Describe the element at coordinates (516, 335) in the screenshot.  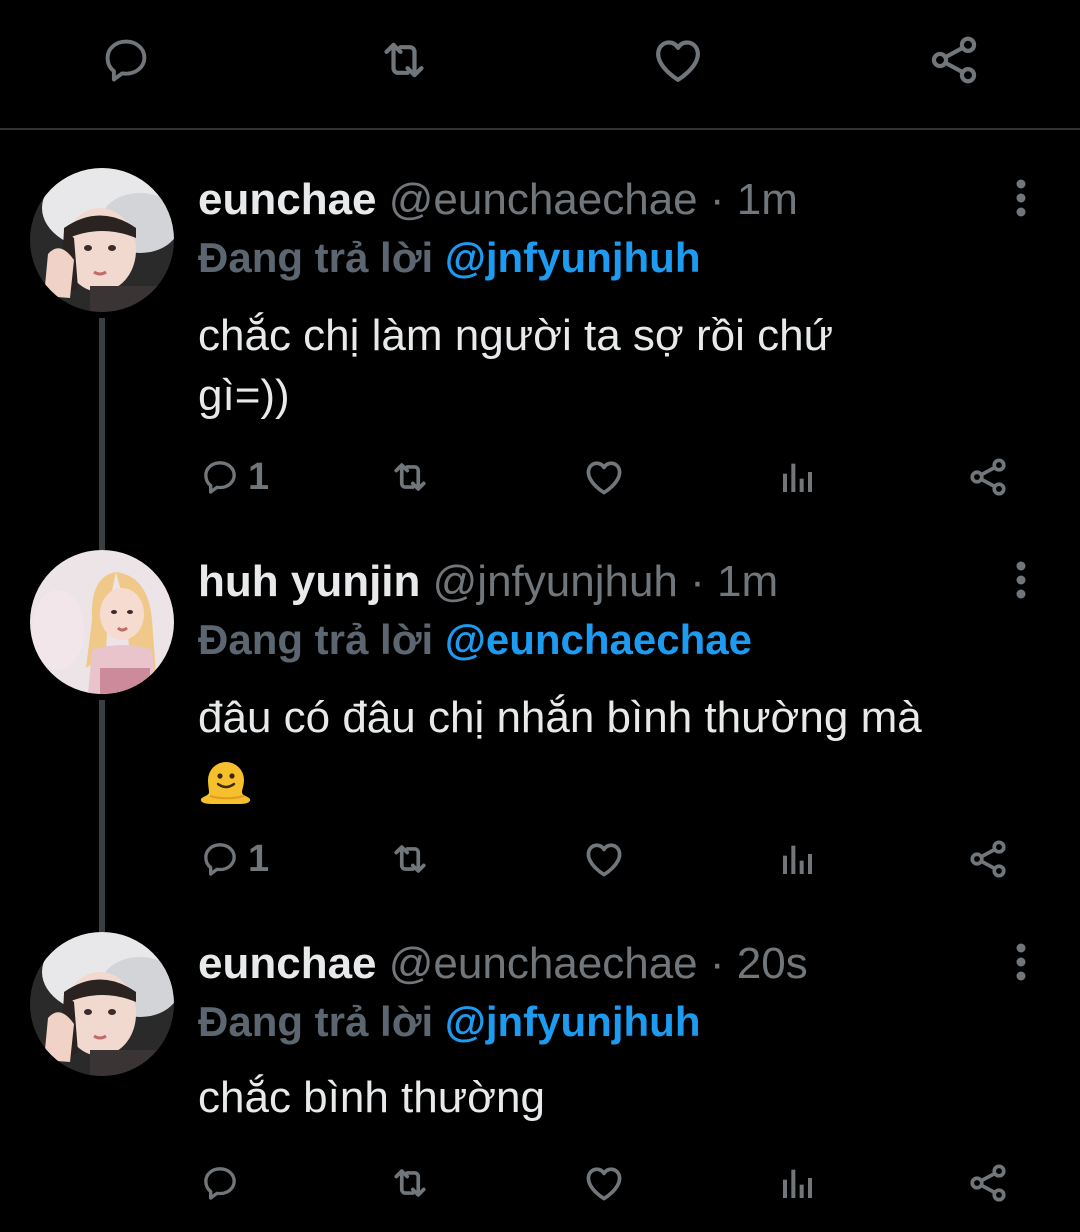
I see `tweet-text-line: chắc chị làm người ta sợ rồi chứ` at that location.